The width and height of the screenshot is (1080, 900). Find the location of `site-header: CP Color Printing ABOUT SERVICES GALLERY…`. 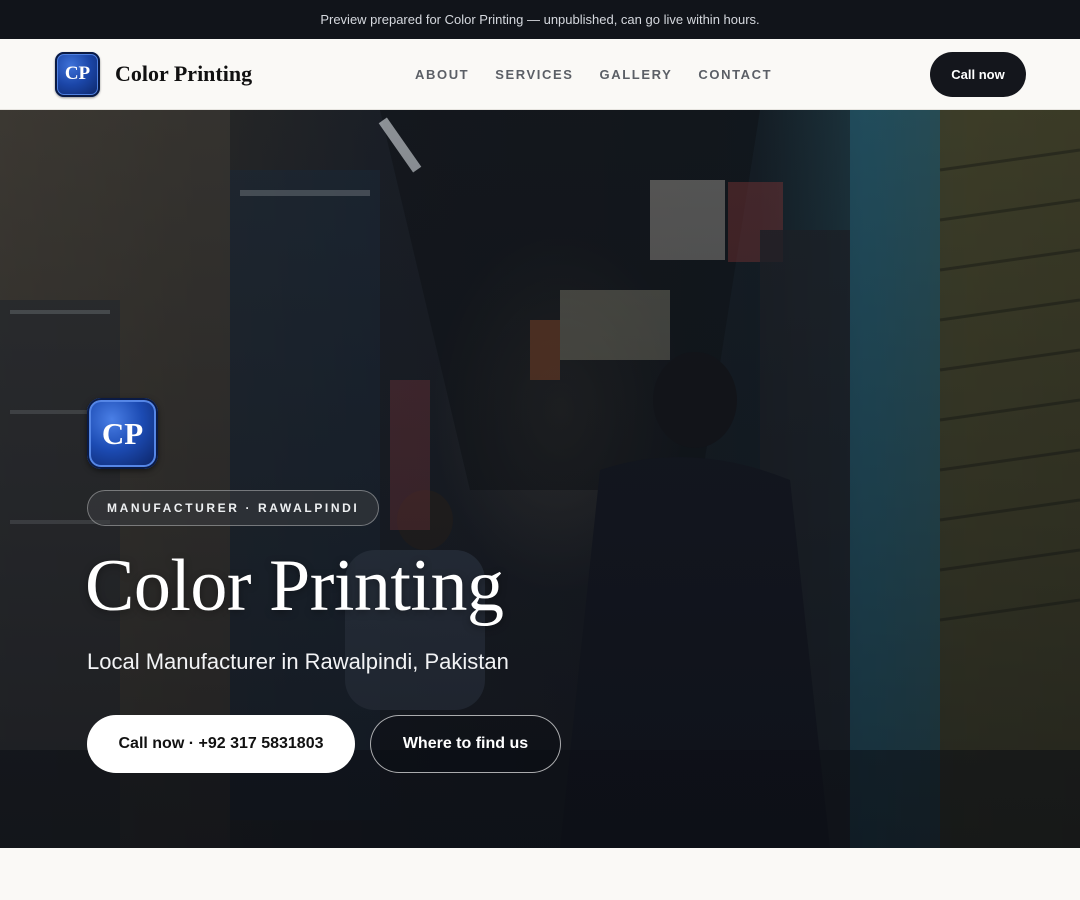

site-header: CP Color Printing ABOUT SERVICES GALLERY… is located at coordinates (540, 74).